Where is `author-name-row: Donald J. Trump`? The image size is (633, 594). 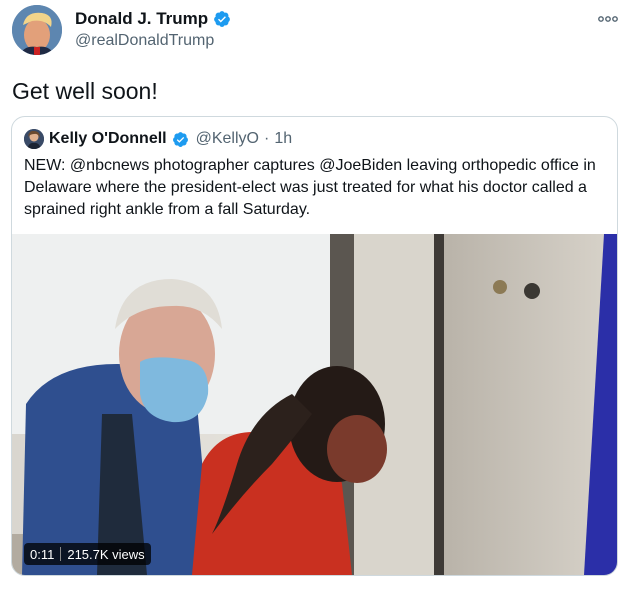 author-name-row: Donald J. Trump is located at coordinates (153, 19).